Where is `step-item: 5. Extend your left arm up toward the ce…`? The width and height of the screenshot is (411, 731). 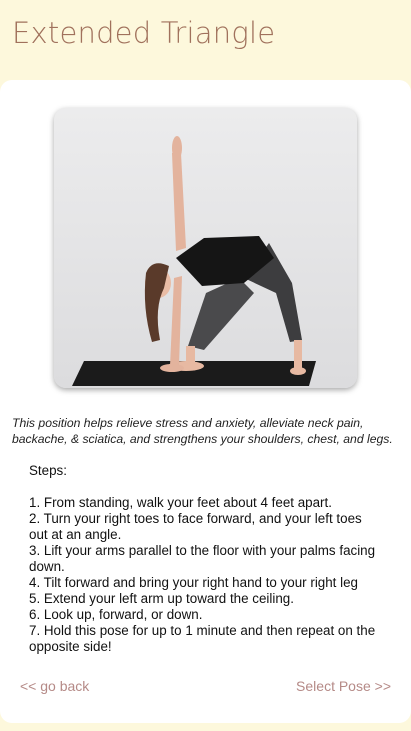 step-item: 5. Extend your left arm up toward the ce… is located at coordinates (161, 598).